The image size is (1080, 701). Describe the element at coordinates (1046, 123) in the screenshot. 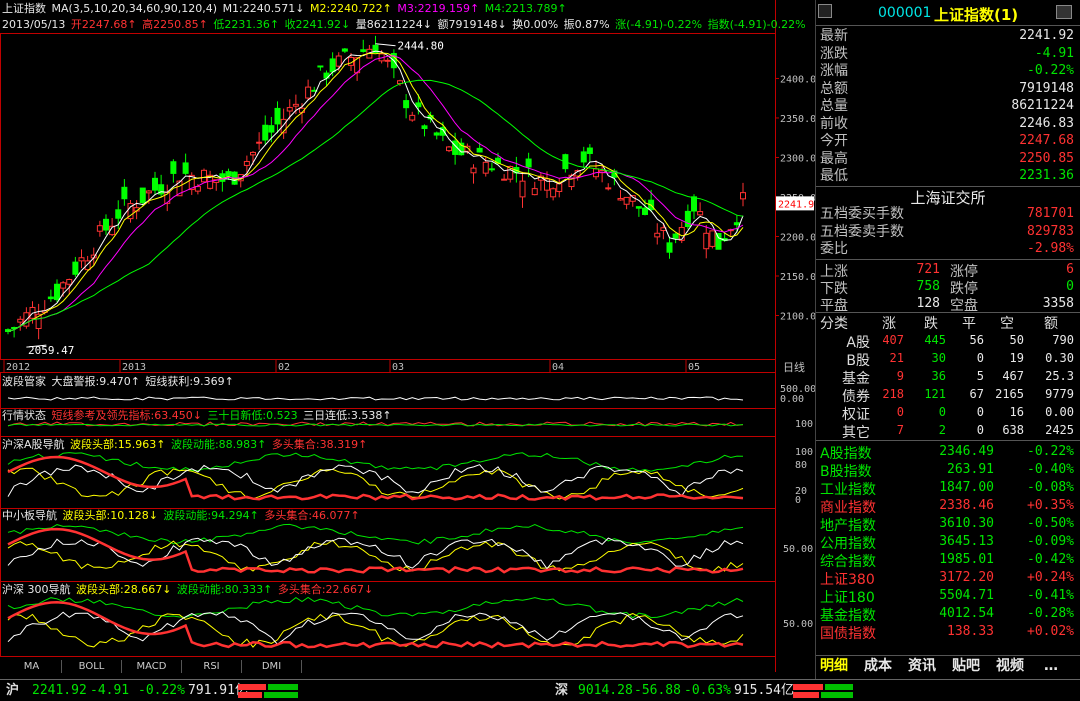

I see `quote-row-value: 2246.83` at that location.